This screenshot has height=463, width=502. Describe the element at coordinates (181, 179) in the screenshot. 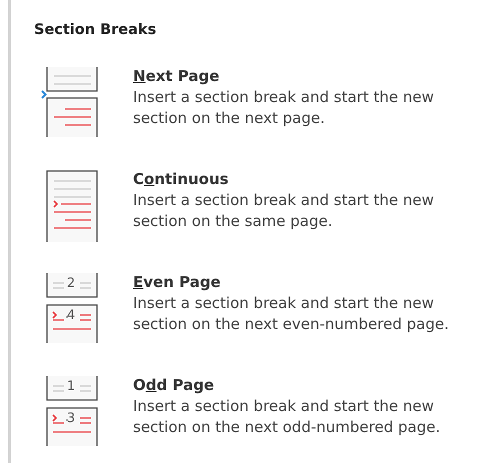

I see `item-title: Continuous` at that location.